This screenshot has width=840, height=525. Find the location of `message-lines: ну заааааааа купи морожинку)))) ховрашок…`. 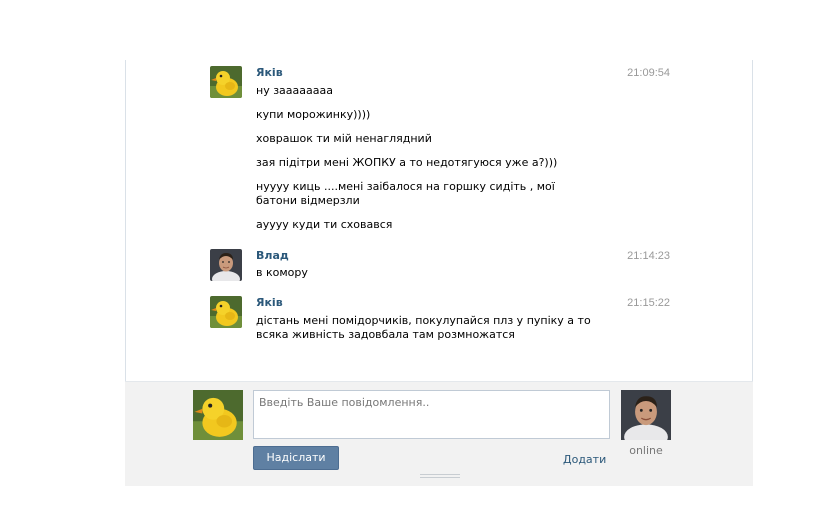

message-lines: ну заааааааа купи морожинку)))) ховрашок… is located at coordinates (426, 158).